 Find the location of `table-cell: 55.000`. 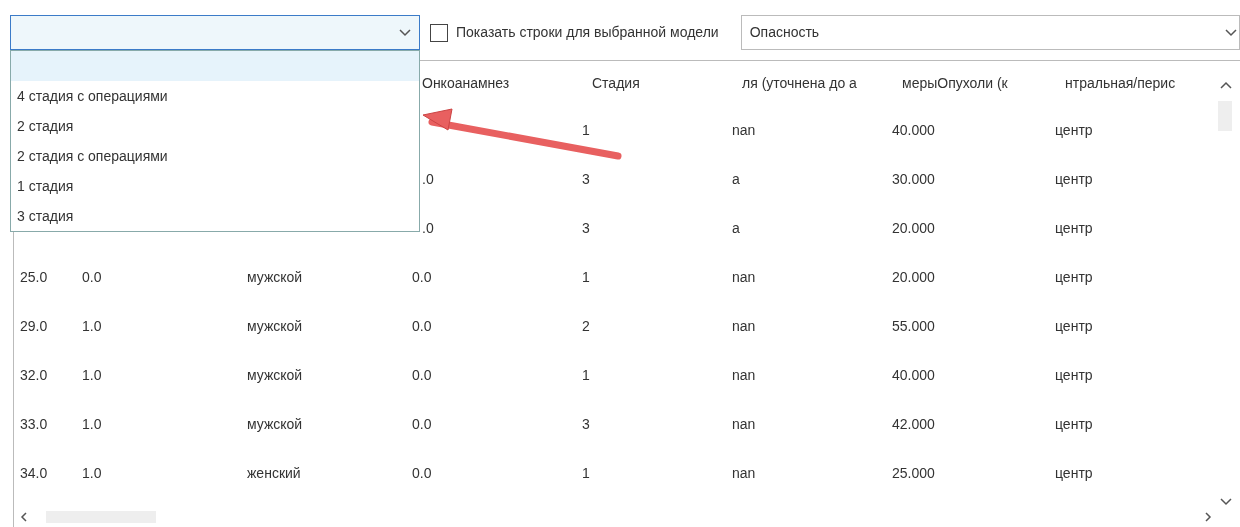

table-cell: 55.000 is located at coordinates (913, 326).